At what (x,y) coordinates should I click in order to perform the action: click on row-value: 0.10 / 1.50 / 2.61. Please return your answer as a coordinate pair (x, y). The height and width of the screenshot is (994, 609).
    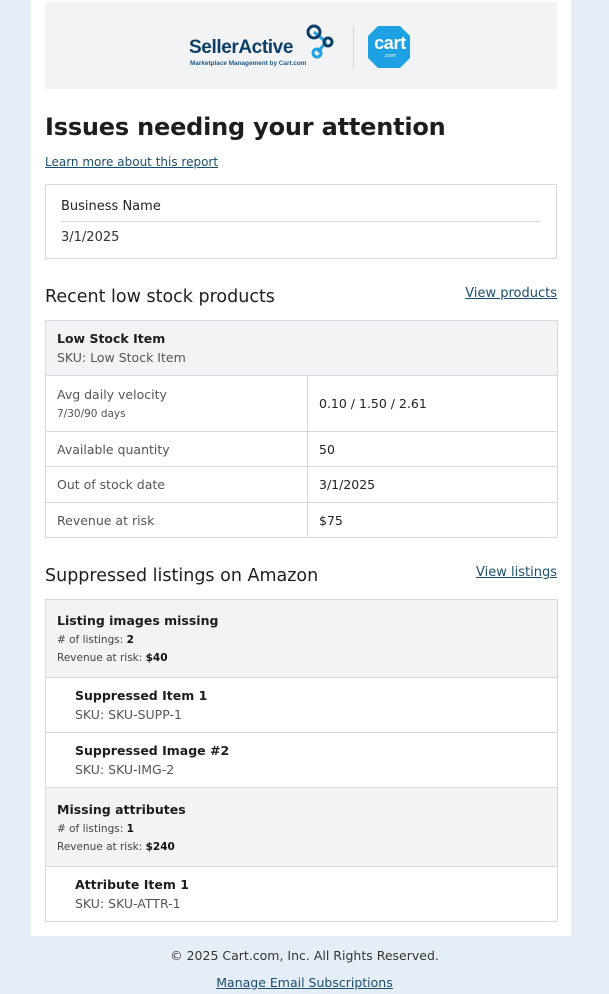
    Looking at the image, I should click on (432, 403).